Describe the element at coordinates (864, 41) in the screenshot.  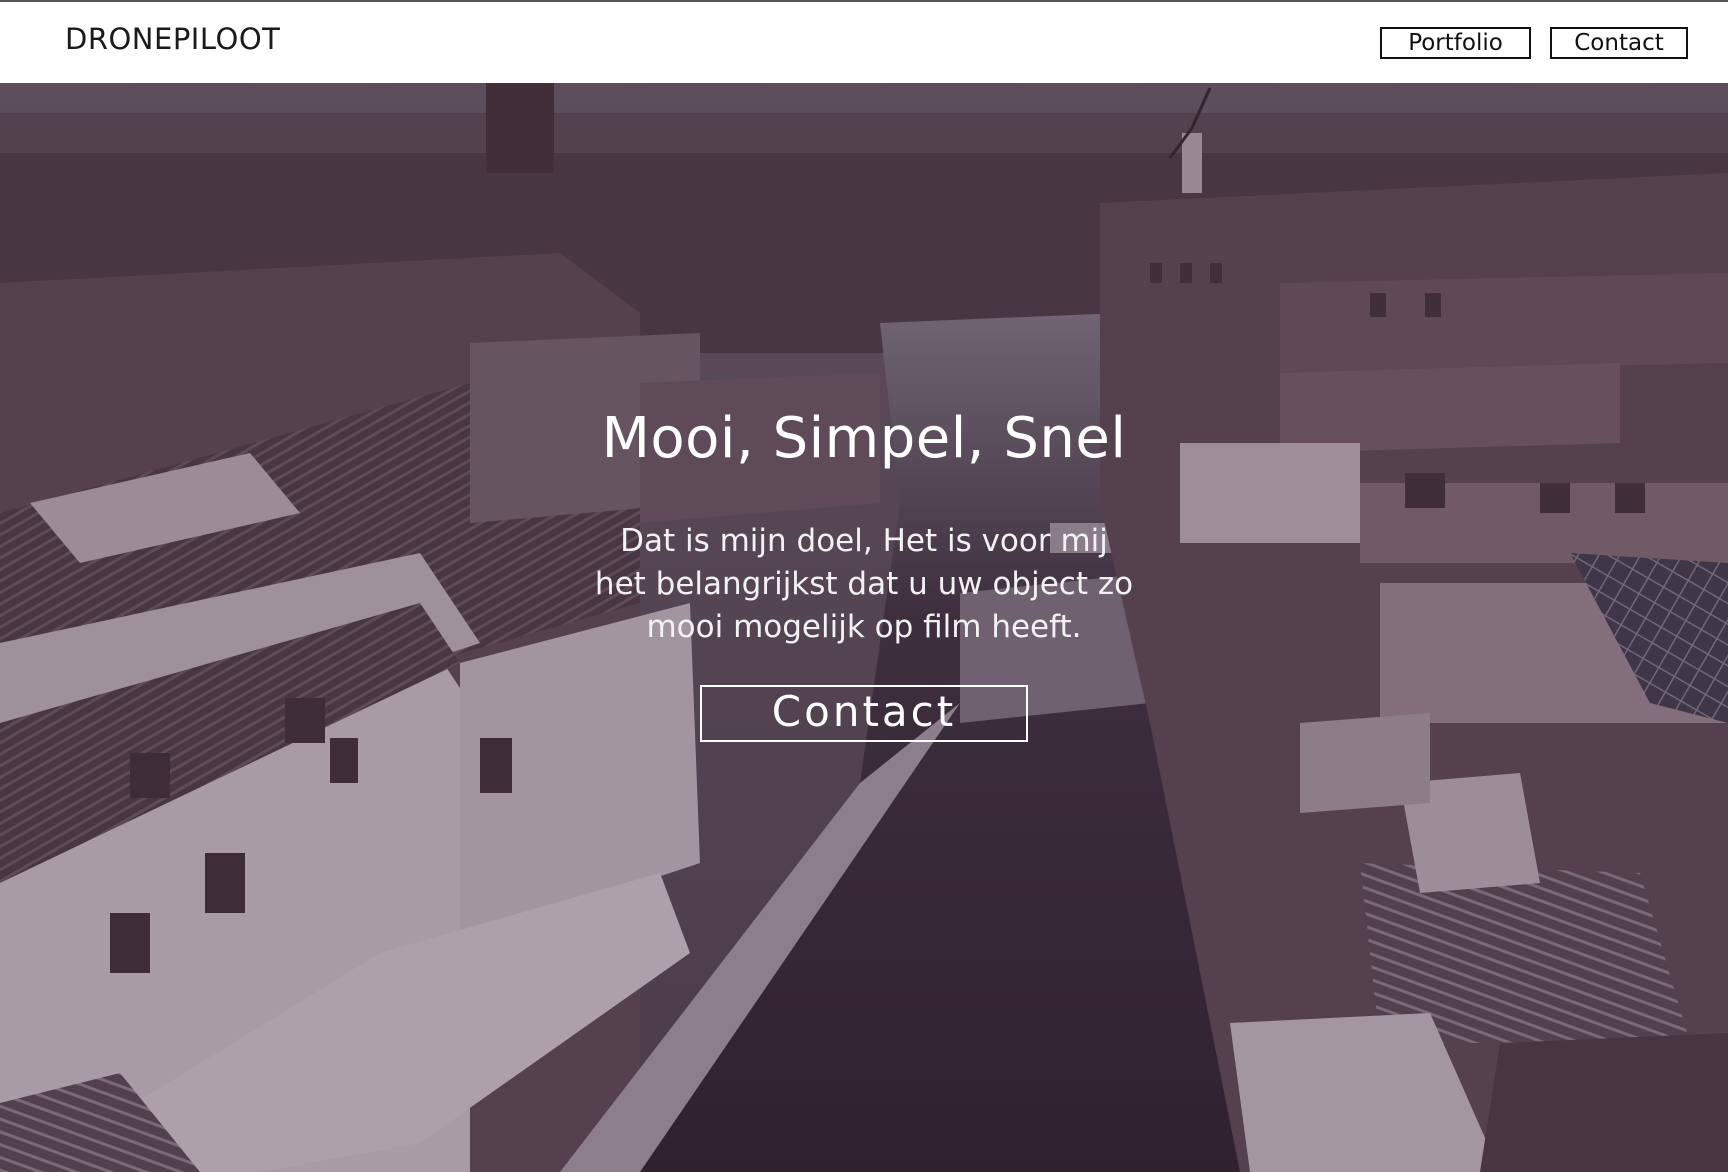
I see `site-header: DRONEPILOOT Portfolio Contact` at that location.